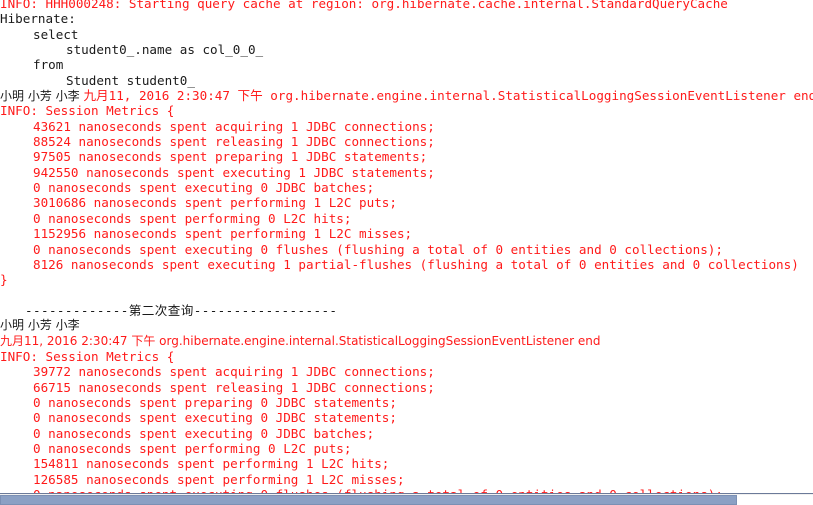 The width and height of the screenshot is (813, 505). I want to click on console-line: 小明 小芳 小李, so click(42, 325).